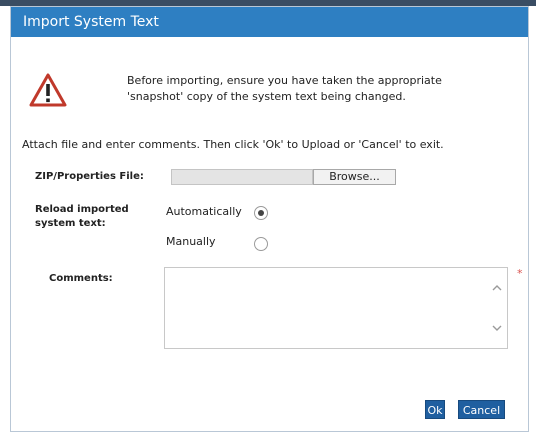  Describe the element at coordinates (336, 308) in the screenshot. I see `comments-textarea` at that location.